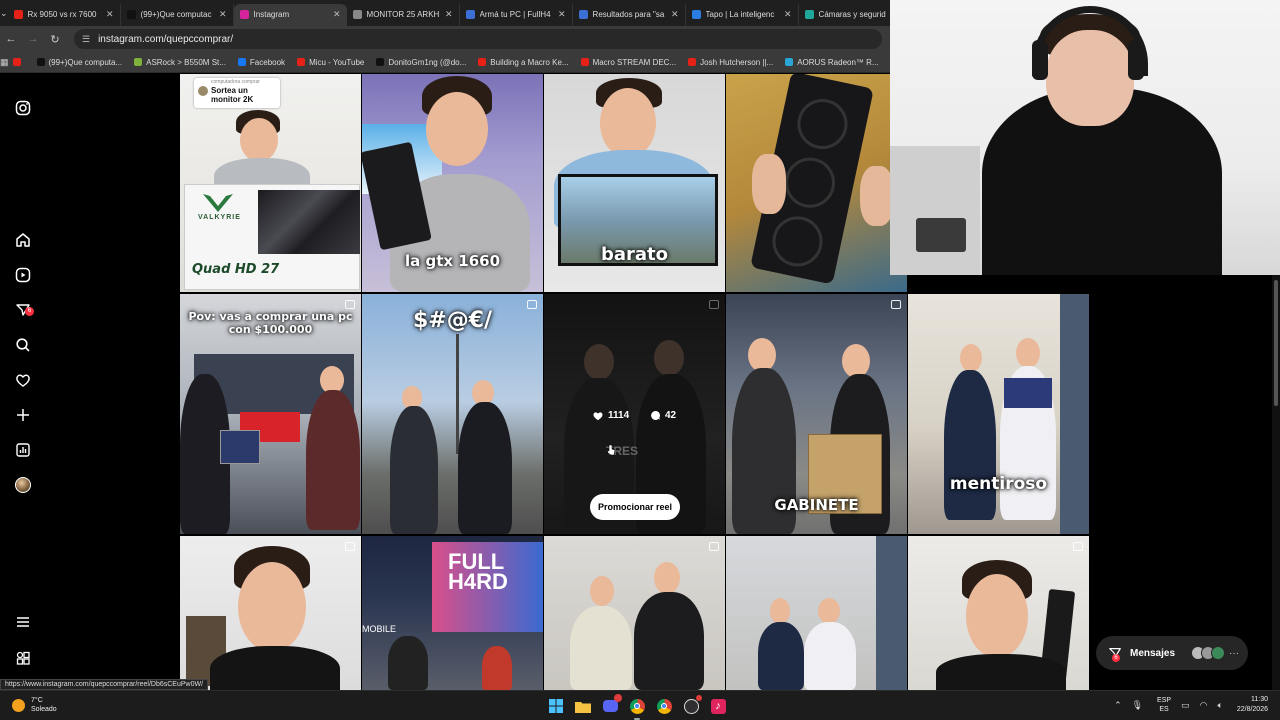 This screenshot has height=720, width=1280. I want to click on messages-button: 6 Mensajes ···, so click(1172, 653).